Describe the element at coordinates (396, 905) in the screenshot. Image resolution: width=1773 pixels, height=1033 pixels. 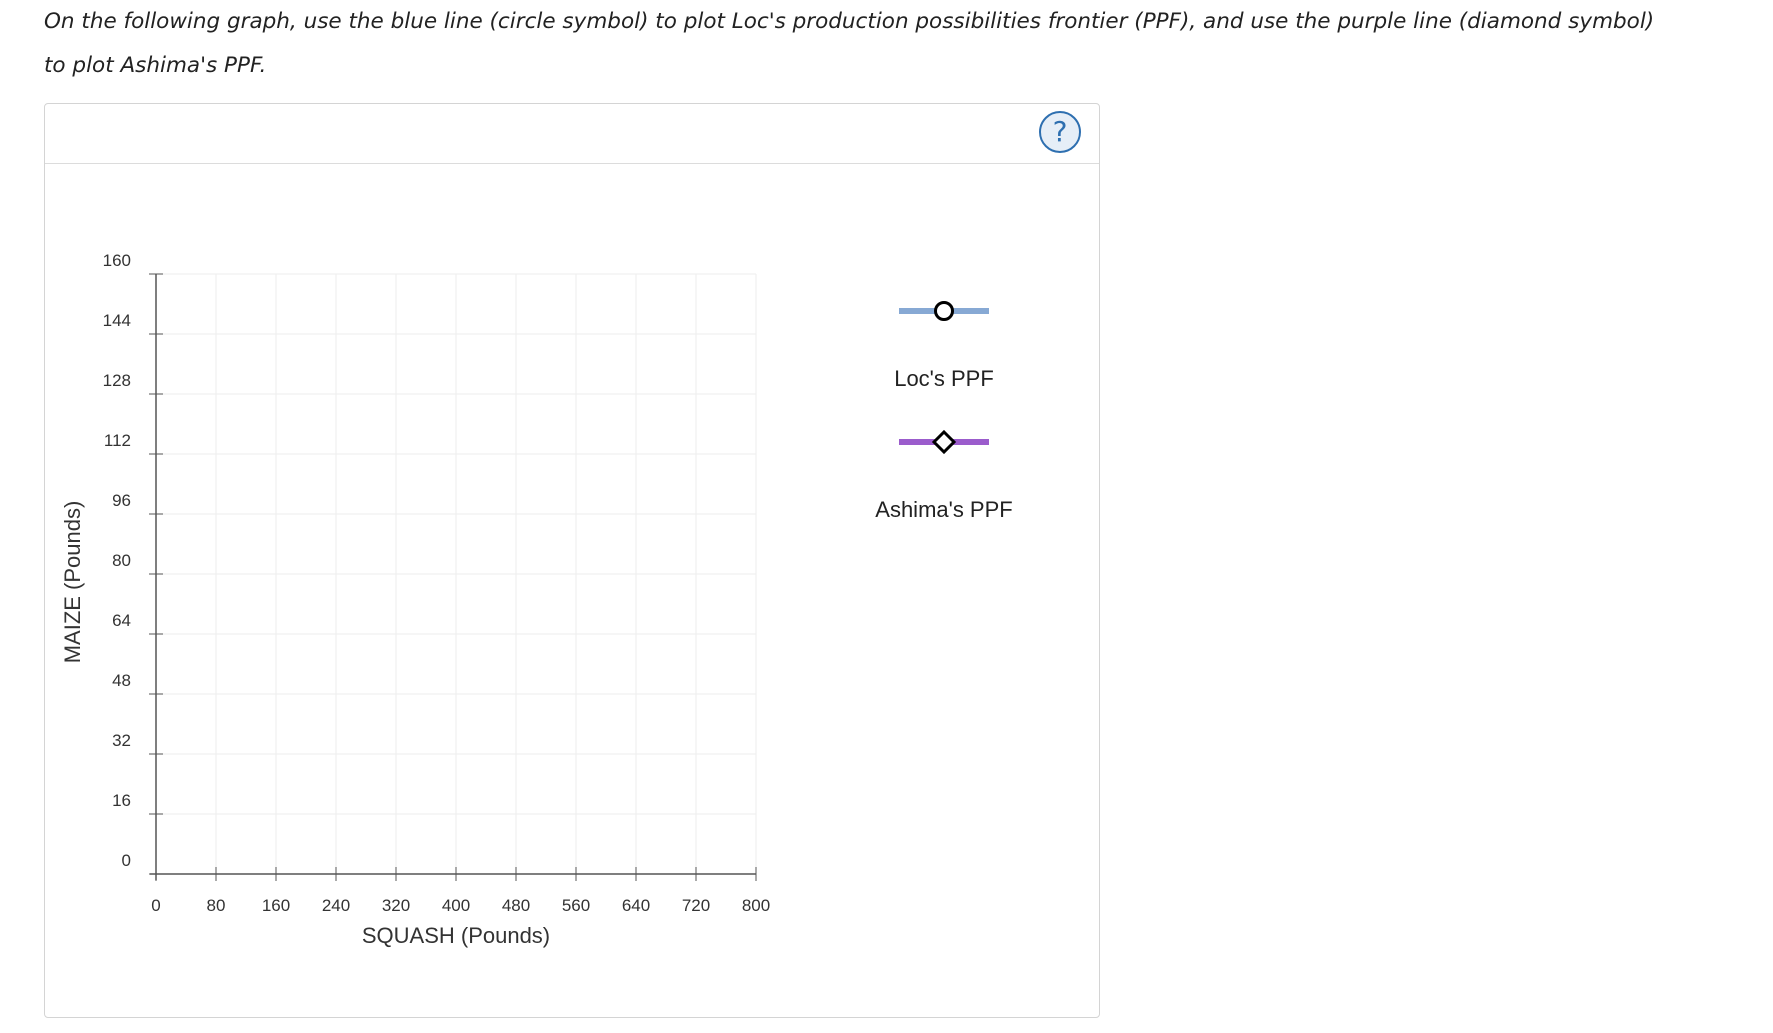
I see `x-tick-label: 320` at that location.